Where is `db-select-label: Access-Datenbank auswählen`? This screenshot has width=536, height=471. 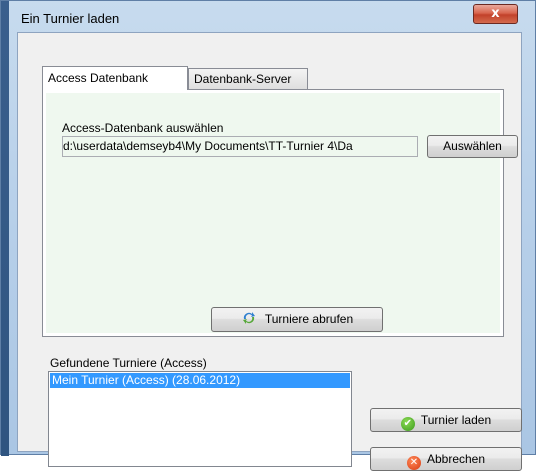 db-select-label: Access-Datenbank auswählen is located at coordinates (143, 128).